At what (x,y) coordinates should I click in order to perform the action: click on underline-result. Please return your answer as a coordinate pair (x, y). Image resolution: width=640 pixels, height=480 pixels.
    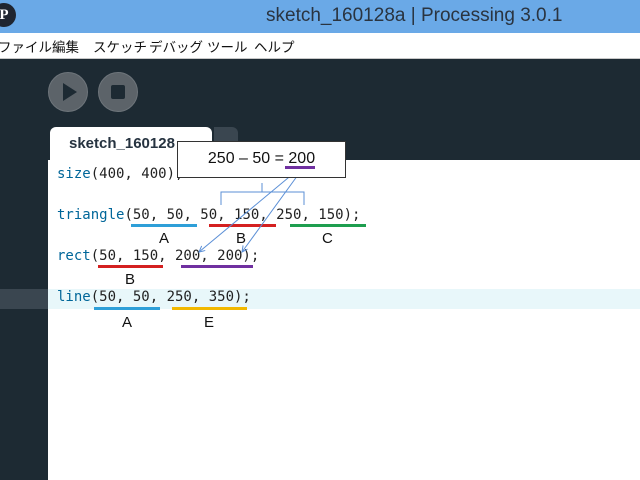
    Looking at the image, I should click on (300, 167).